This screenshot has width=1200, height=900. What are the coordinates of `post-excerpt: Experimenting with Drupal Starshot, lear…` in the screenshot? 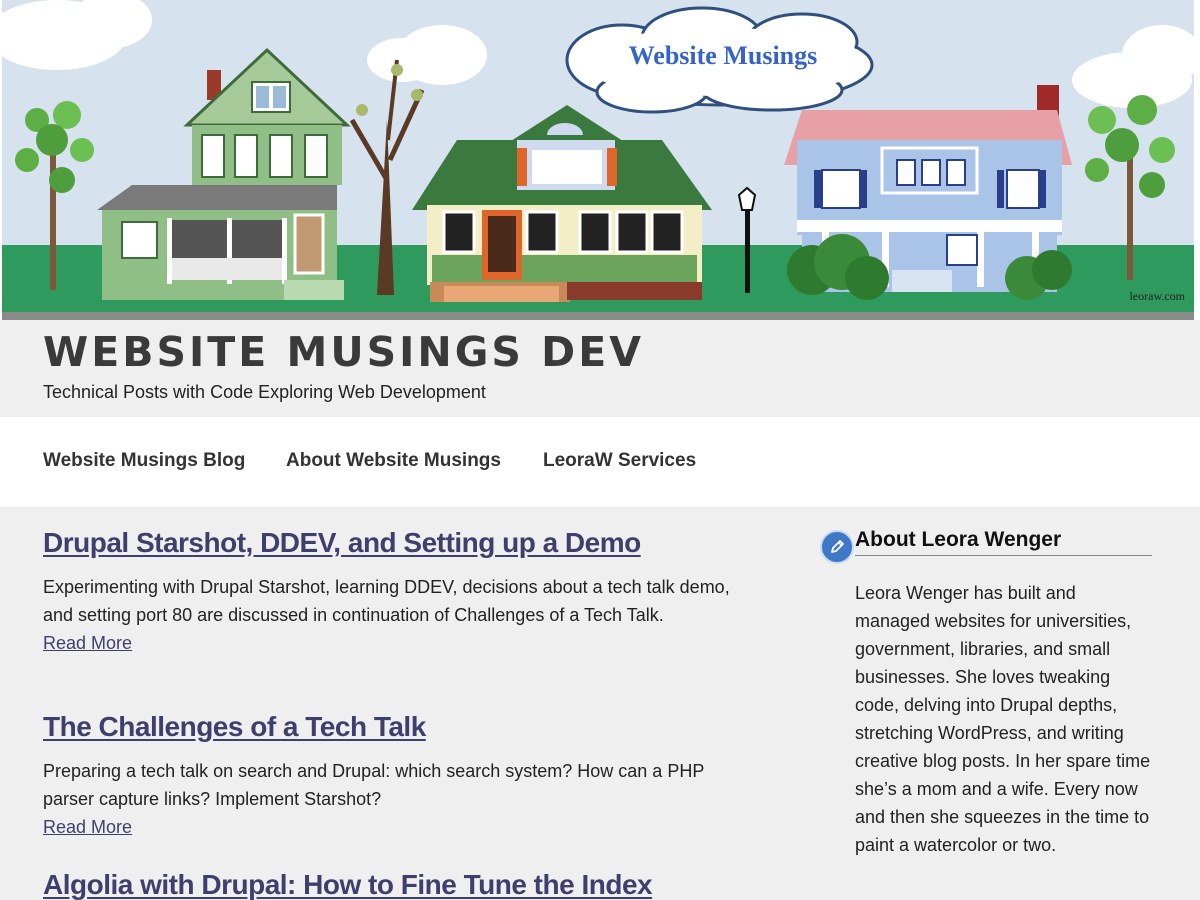 It's located at (386, 601).